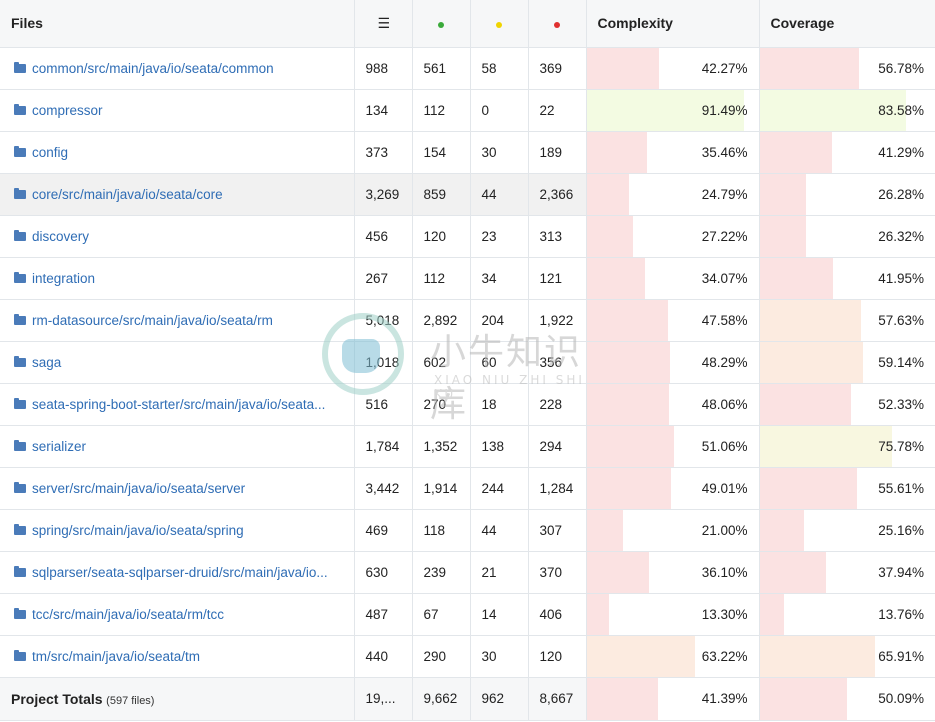 This screenshot has width=935, height=722. What do you see at coordinates (847, 446) in the screenshot?
I see `coverage-cell: 75.78%` at bounding box center [847, 446].